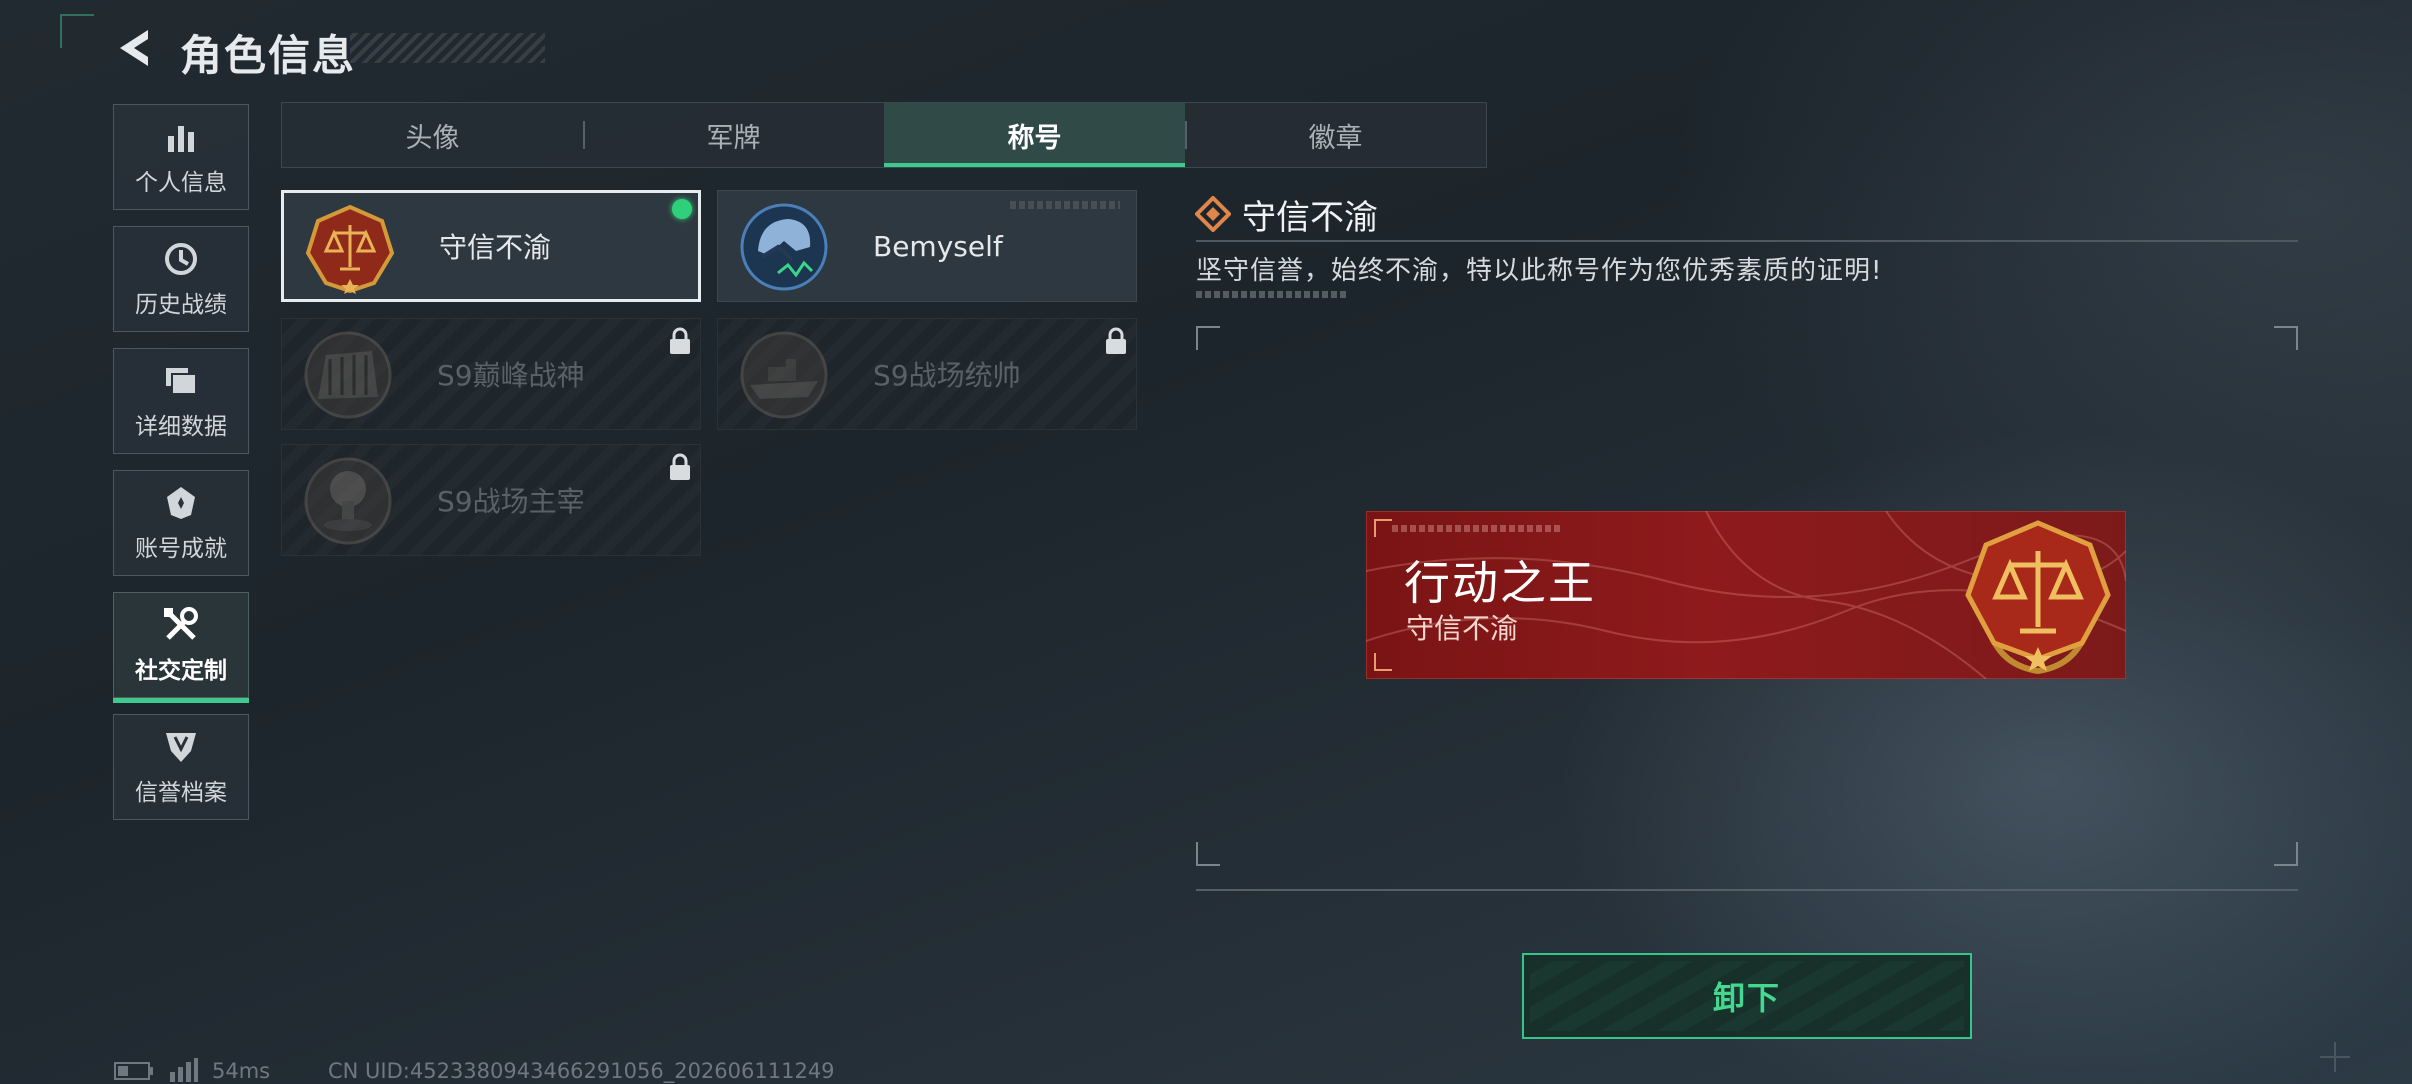 The image size is (2412, 1084). Describe the element at coordinates (511, 375) in the screenshot. I see `title-name: S9巅峰战神` at that location.